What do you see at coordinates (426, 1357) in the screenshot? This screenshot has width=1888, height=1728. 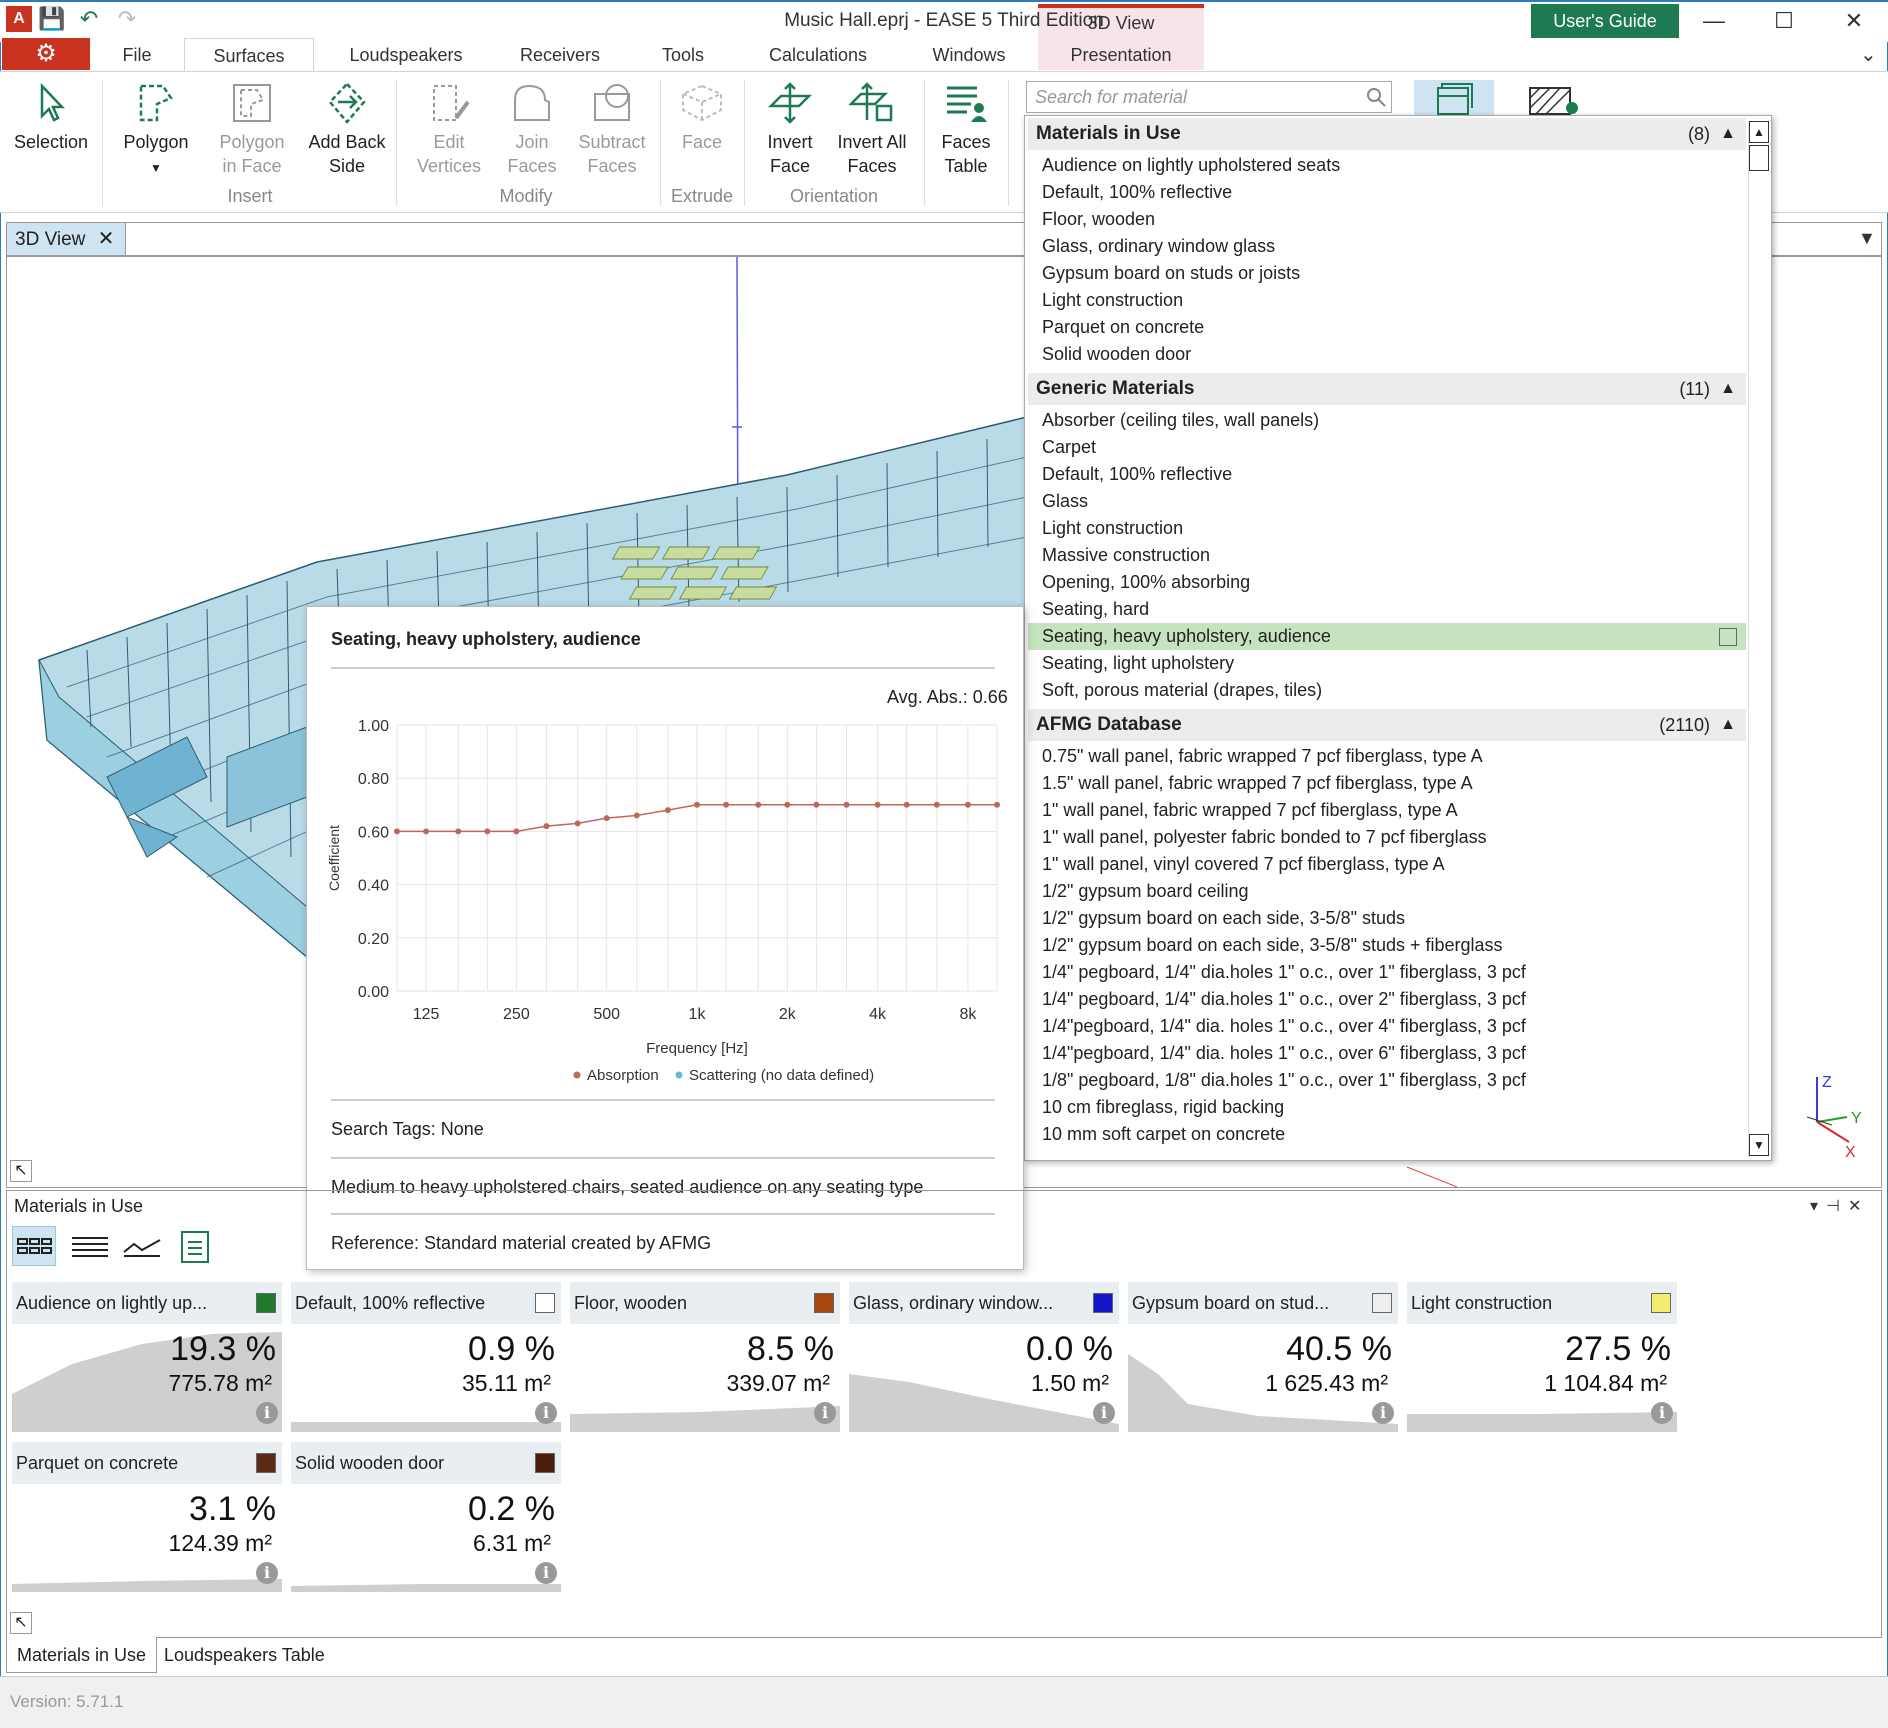 I see `material-card: Default, 100% reflective 0.9 % 35.11 m² i` at bounding box center [426, 1357].